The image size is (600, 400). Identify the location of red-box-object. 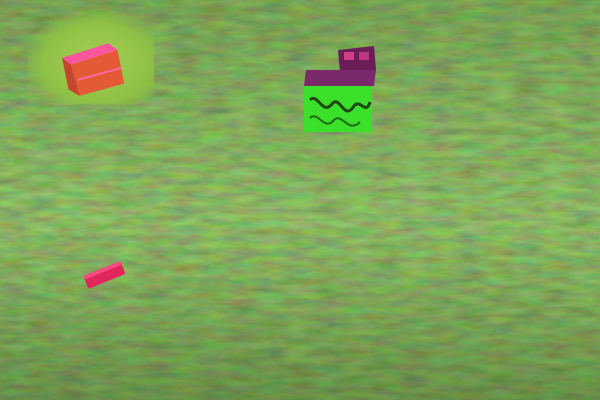
(93, 69).